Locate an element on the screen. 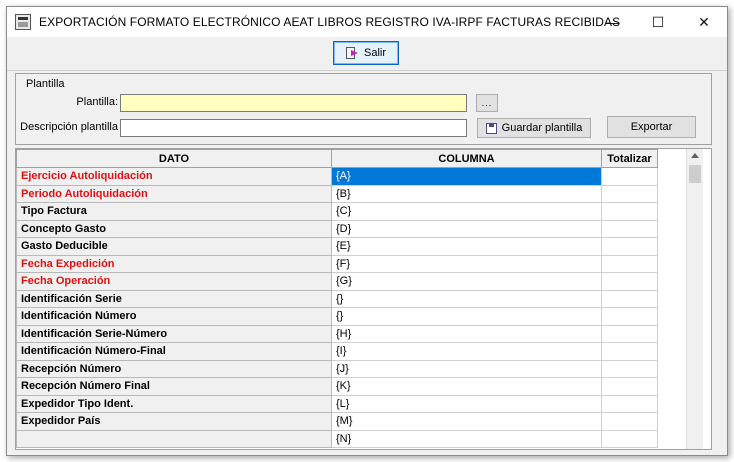 The width and height of the screenshot is (734, 462). table-row: Identificación Serie-Número {H} is located at coordinates (337, 333).